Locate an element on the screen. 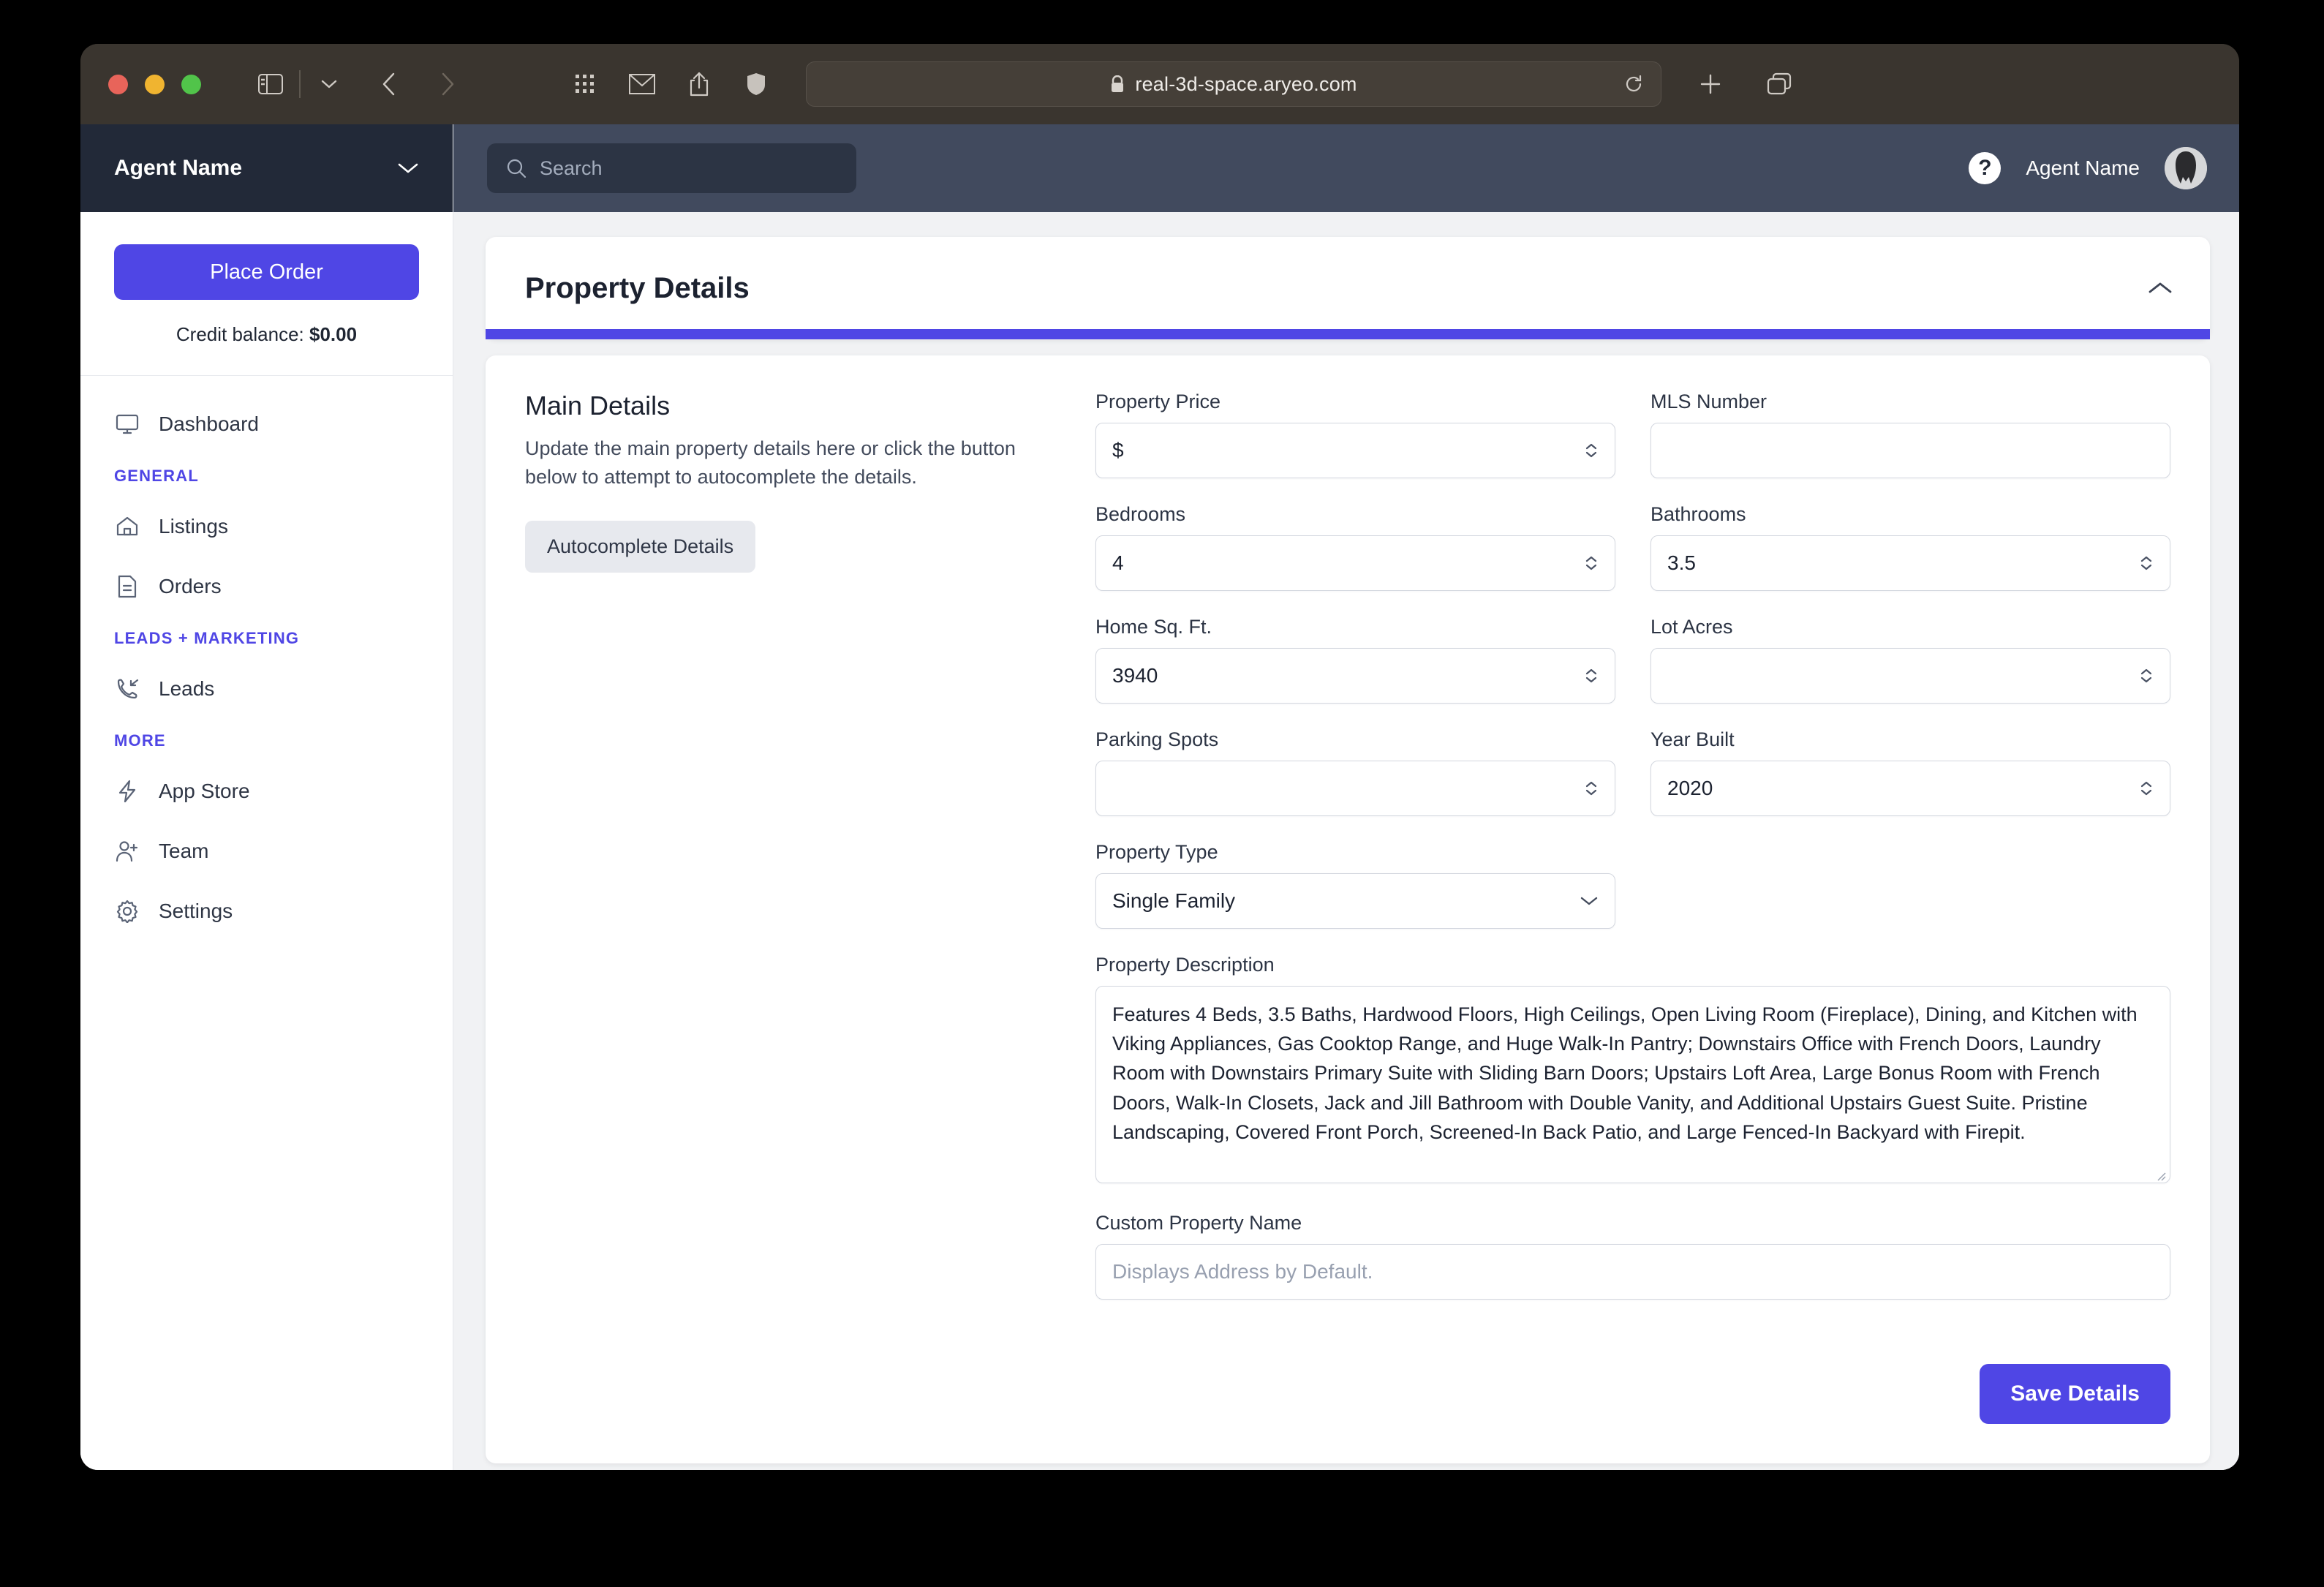  shield-icon is located at coordinates (756, 84).